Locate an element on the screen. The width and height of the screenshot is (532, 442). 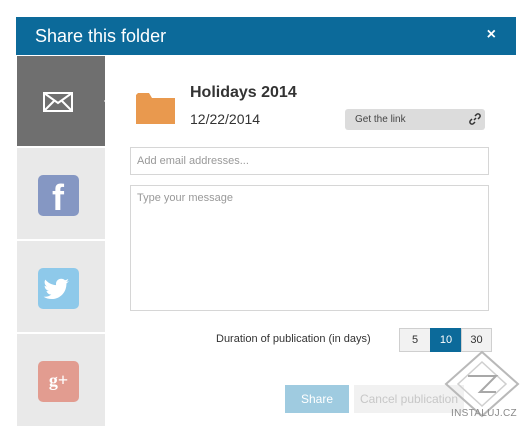
mail-icon is located at coordinates (58, 102).